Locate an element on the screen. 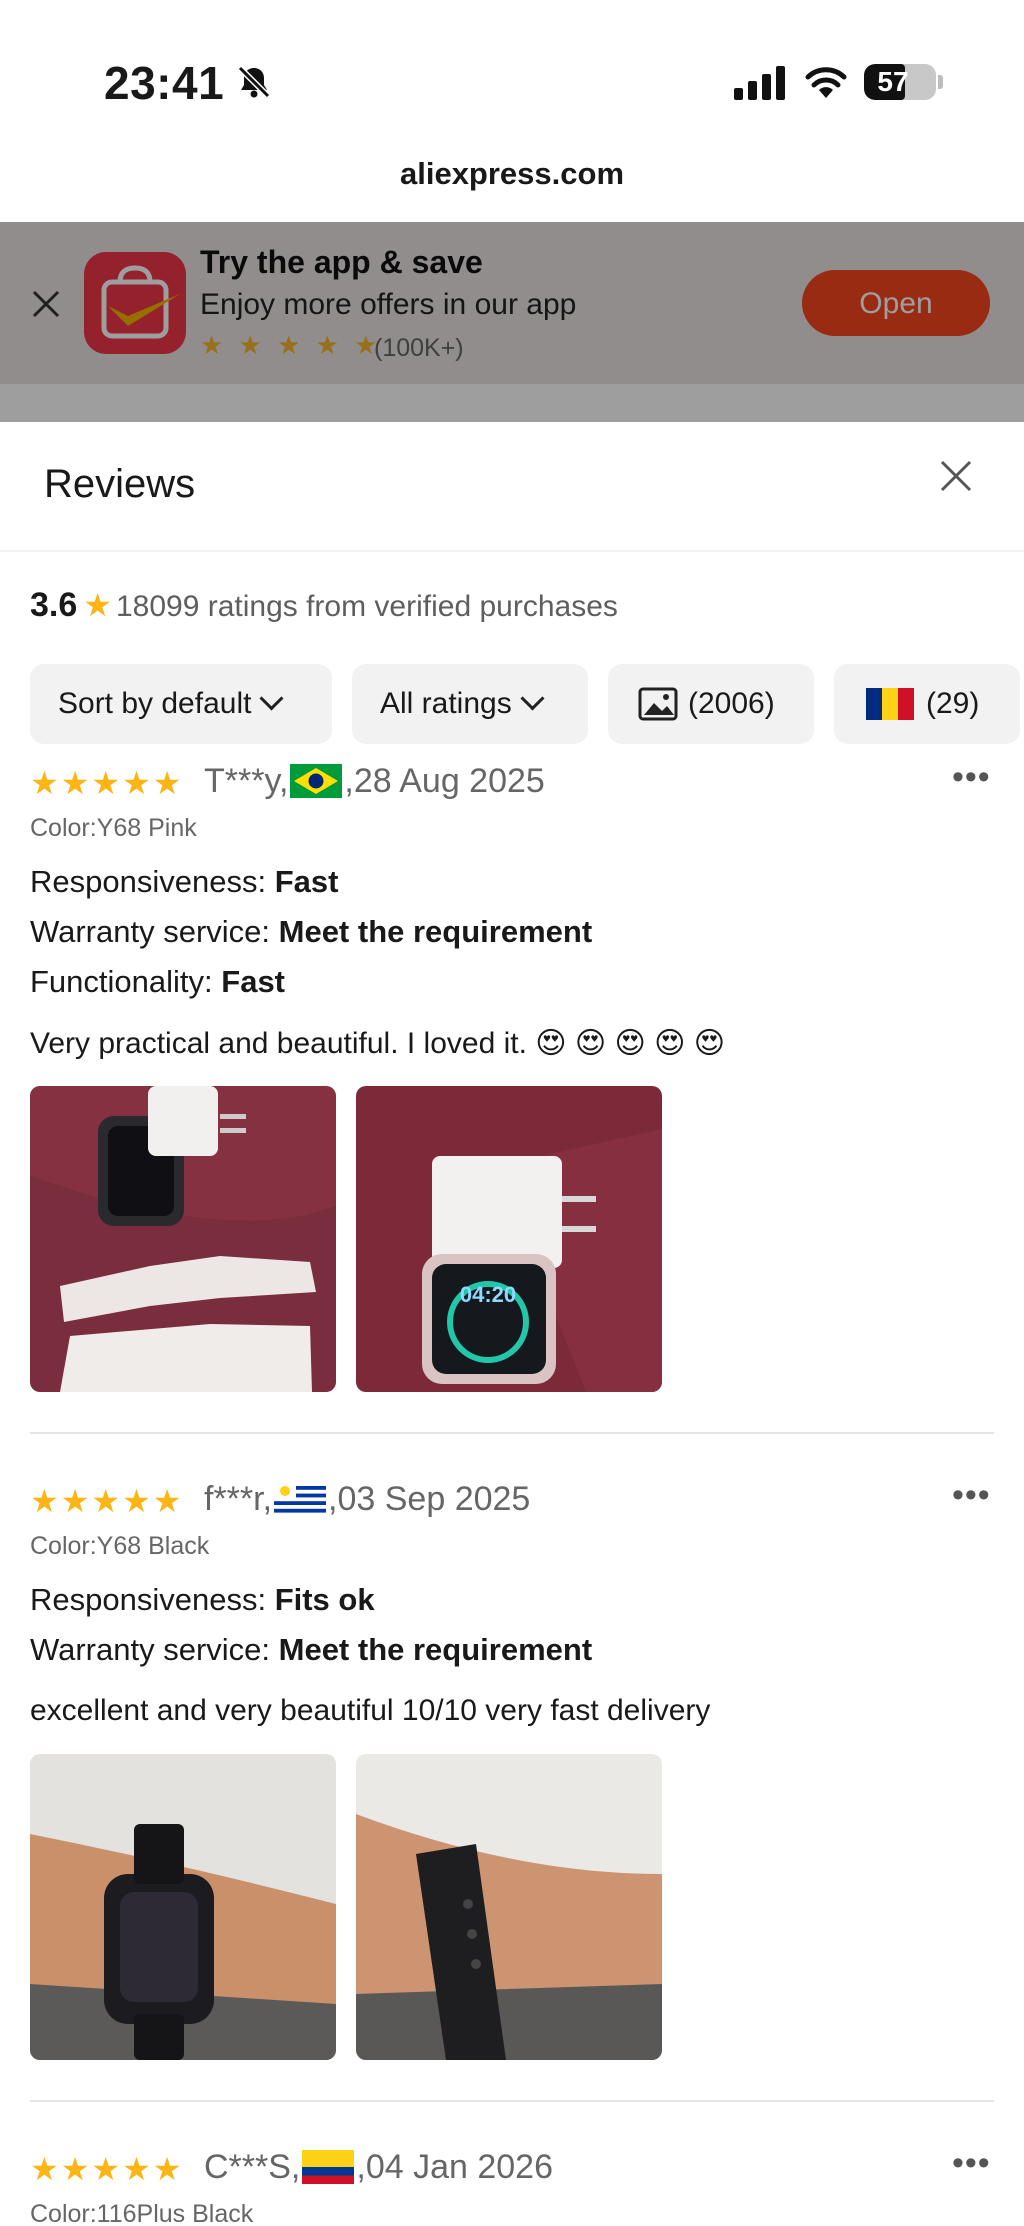  ratings-filter-dropdown: All ratings is located at coordinates (470, 704).